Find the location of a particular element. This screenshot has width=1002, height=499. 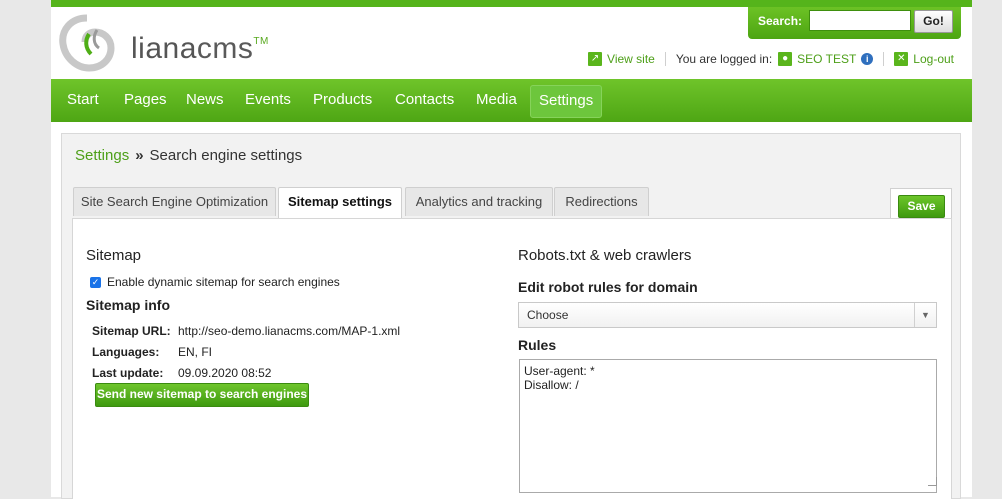

tab-site-seo: Site Search Engine Optimization is located at coordinates (174, 201).